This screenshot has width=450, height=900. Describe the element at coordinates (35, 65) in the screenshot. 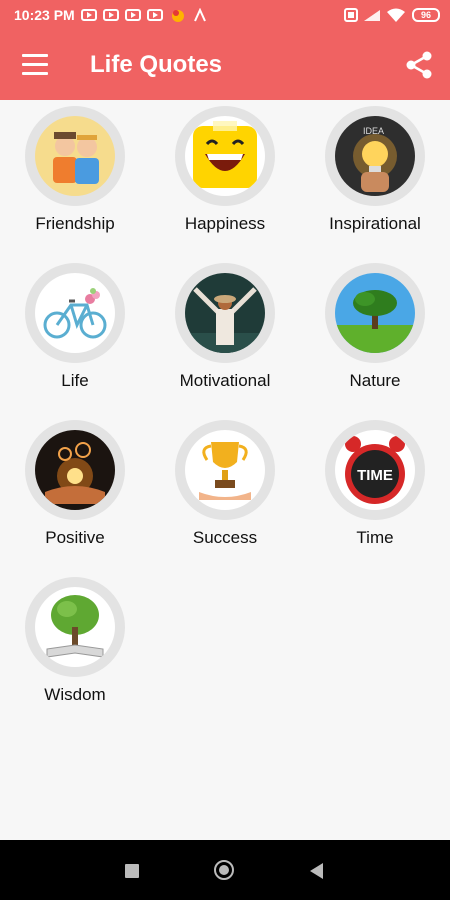

I see `hamburger-menu-icon` at that location.